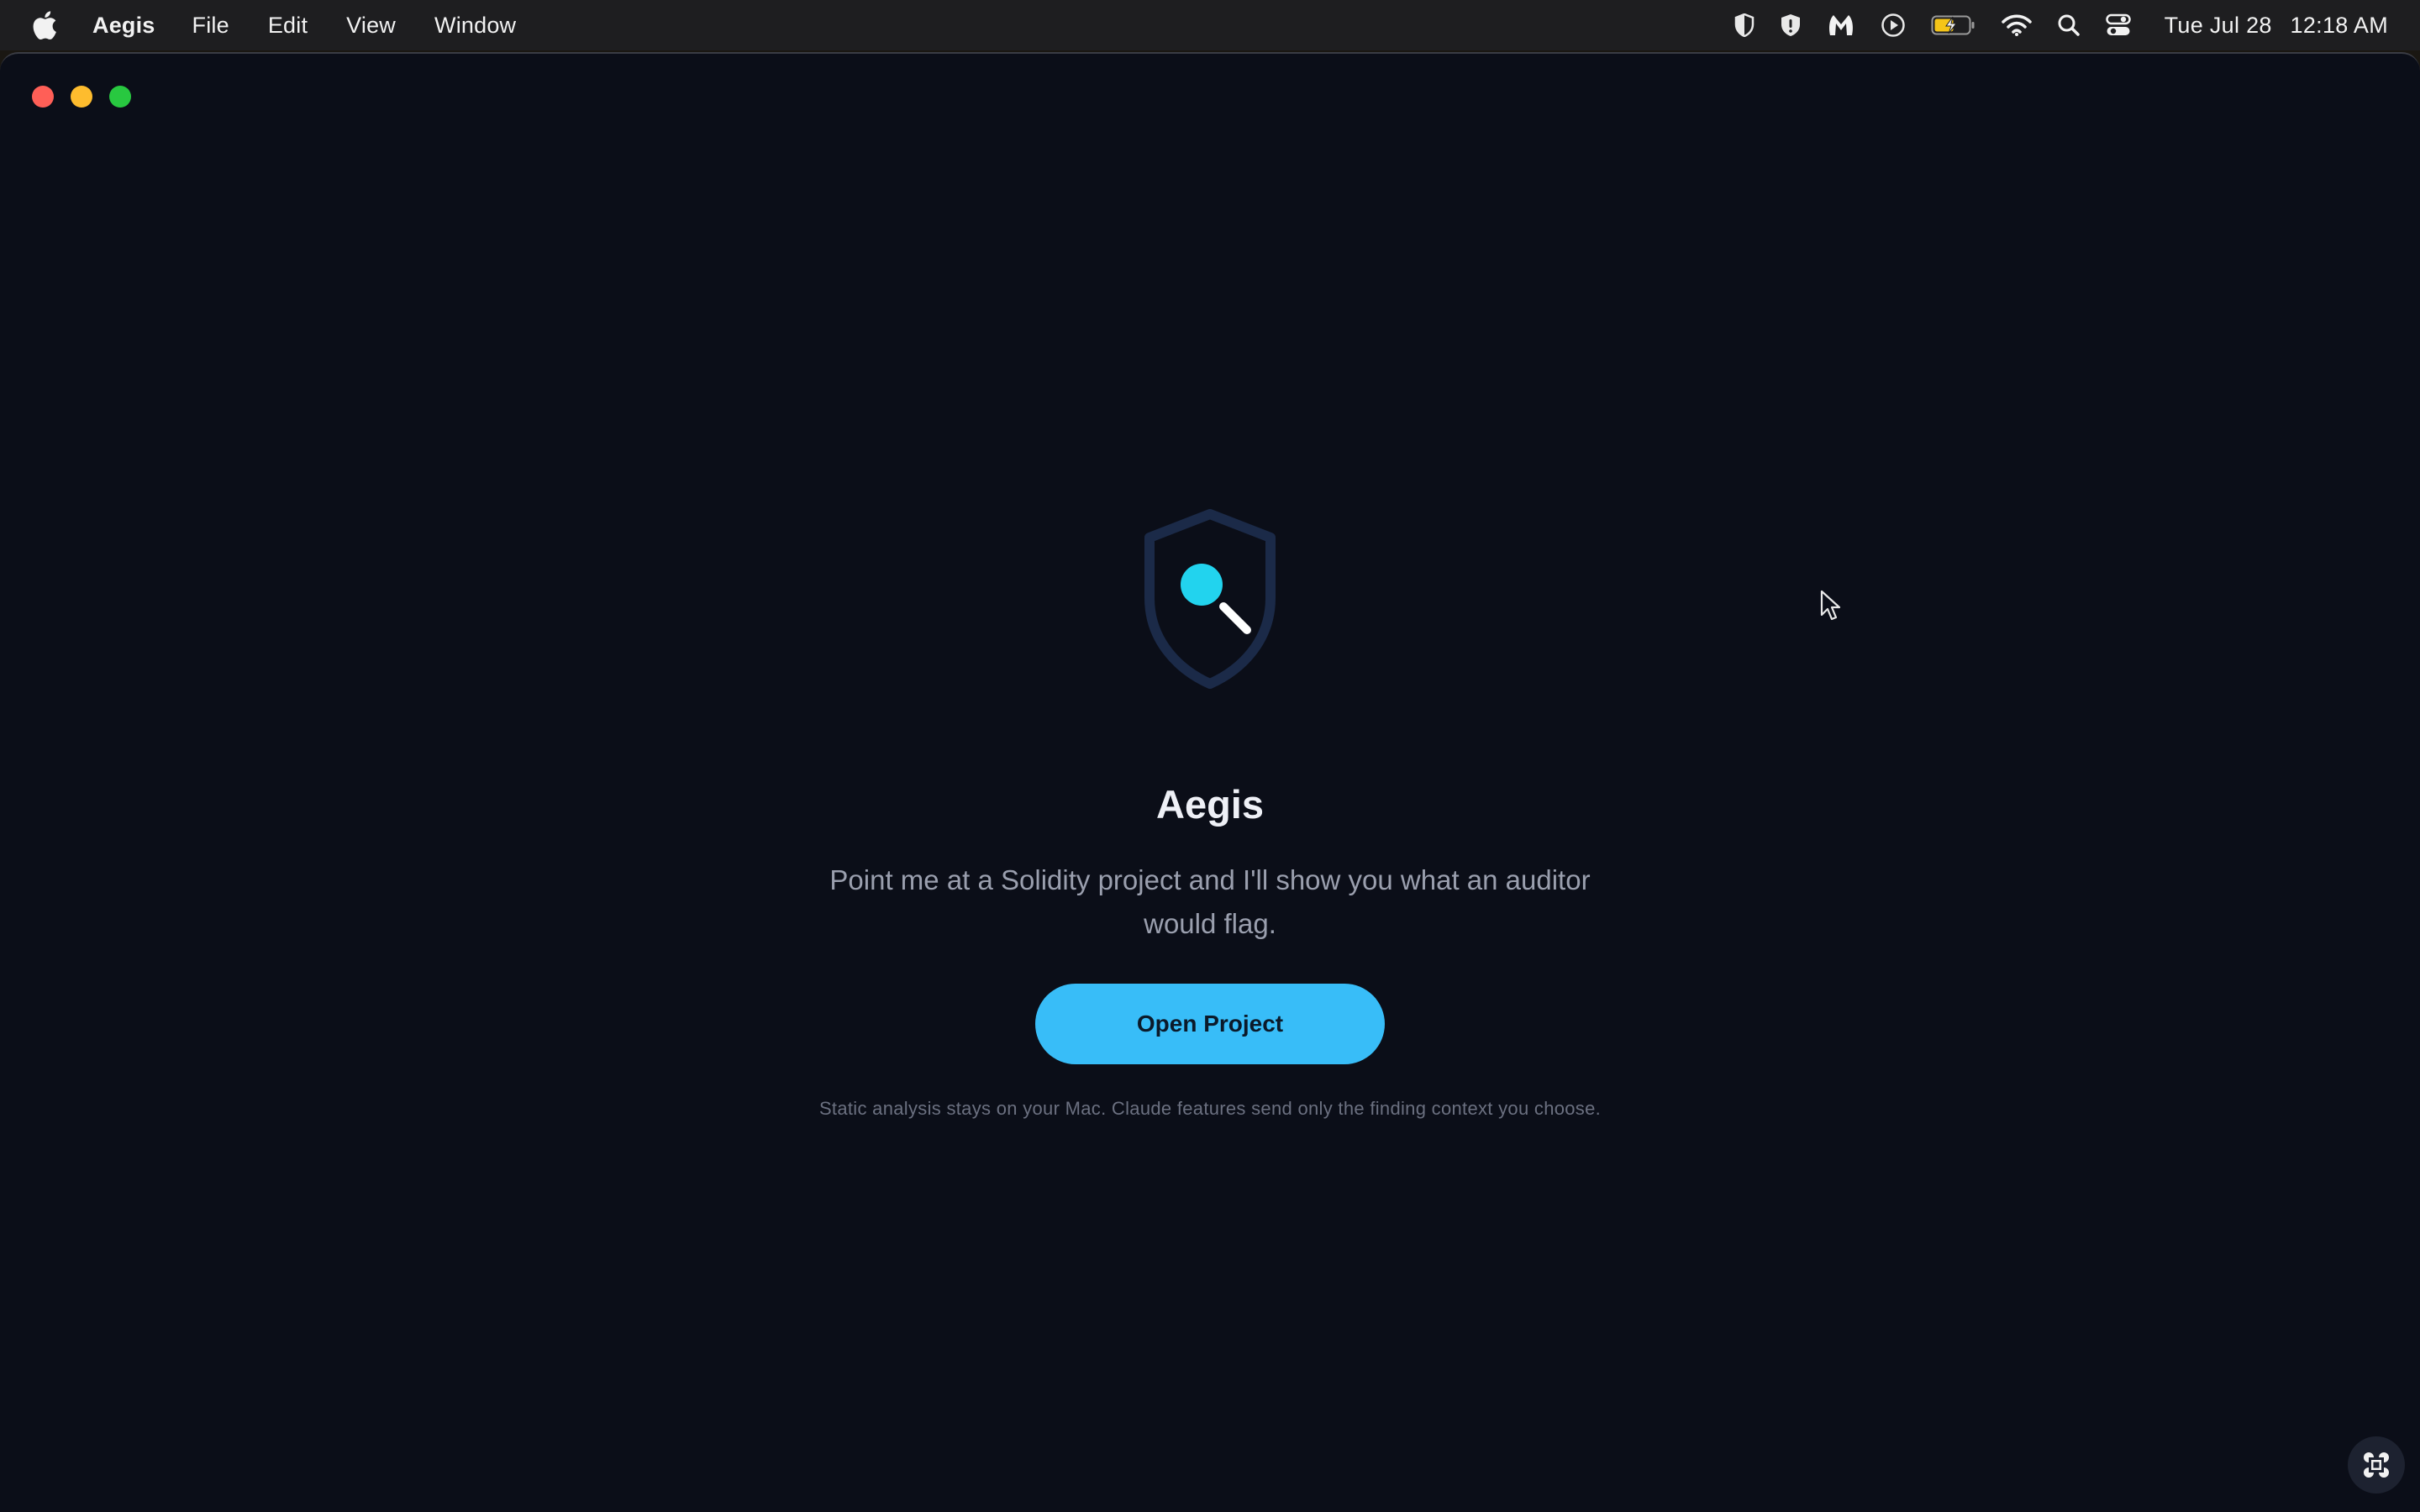  I want to click on menu-app-name: Aegis, so click(124, 26).